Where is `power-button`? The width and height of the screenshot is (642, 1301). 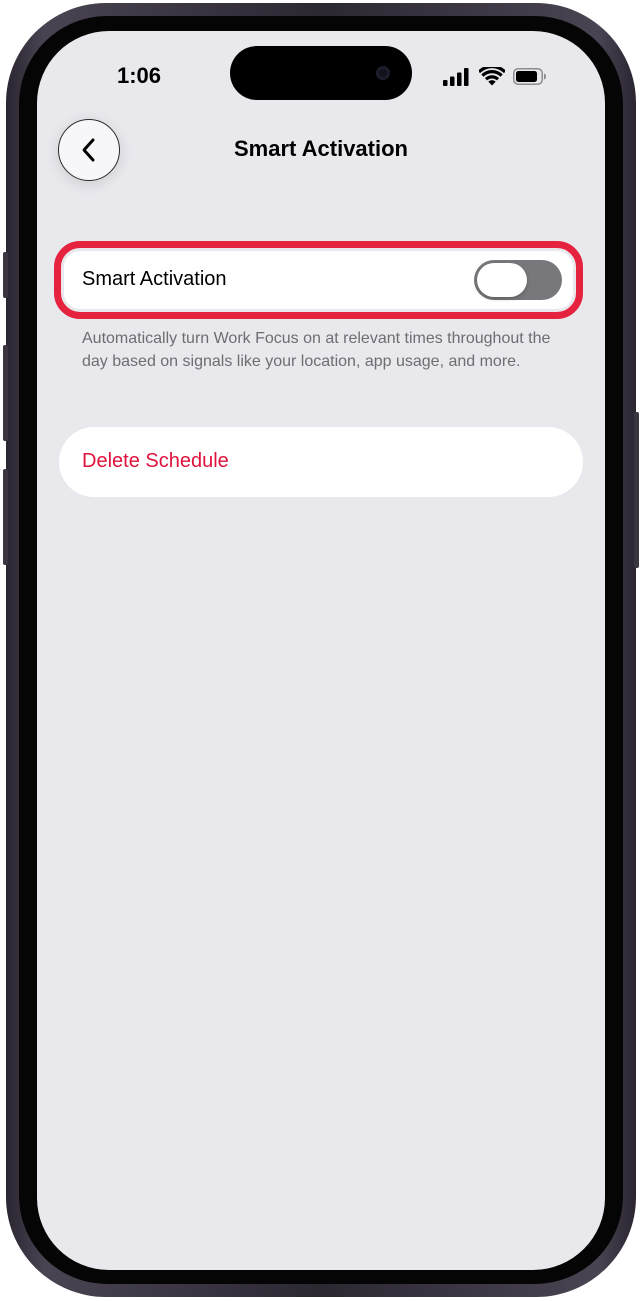 power-button is located at coordinates (636, 490).